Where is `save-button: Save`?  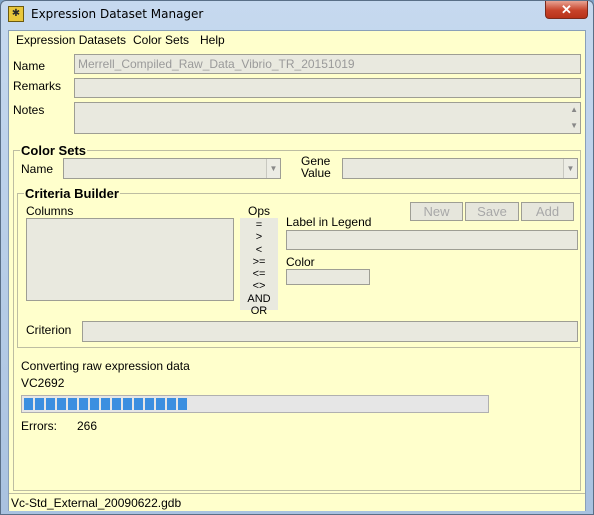 save-button: Save is located at coordinates (492, 211).